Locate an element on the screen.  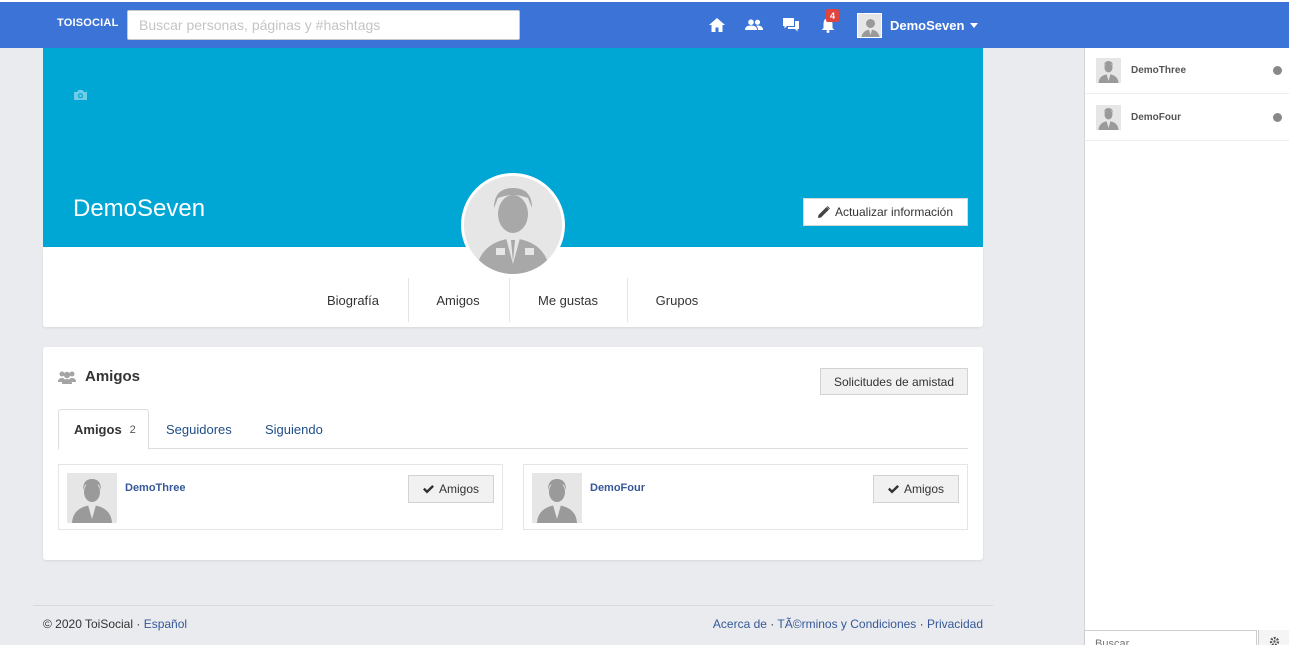
tab-siguiendo: Siguiendo is located at coordinates (294, 429).